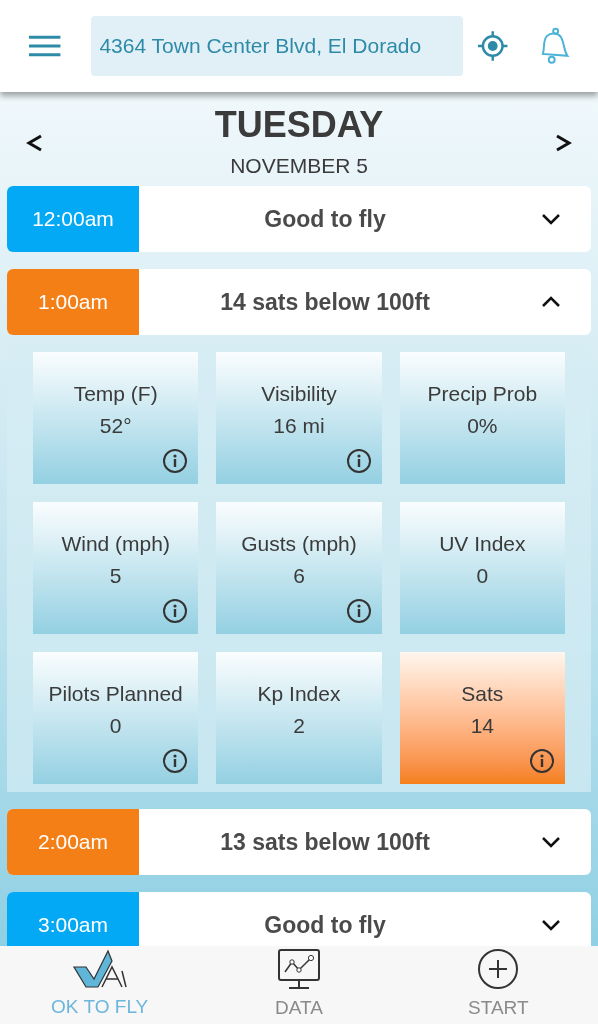 The width and height of the screenshot is (598, 1024). What do you see at coordinates (73, 219) in the screenshot?
I see `hour-time: 12:00am` at bounding box center [73, 219].